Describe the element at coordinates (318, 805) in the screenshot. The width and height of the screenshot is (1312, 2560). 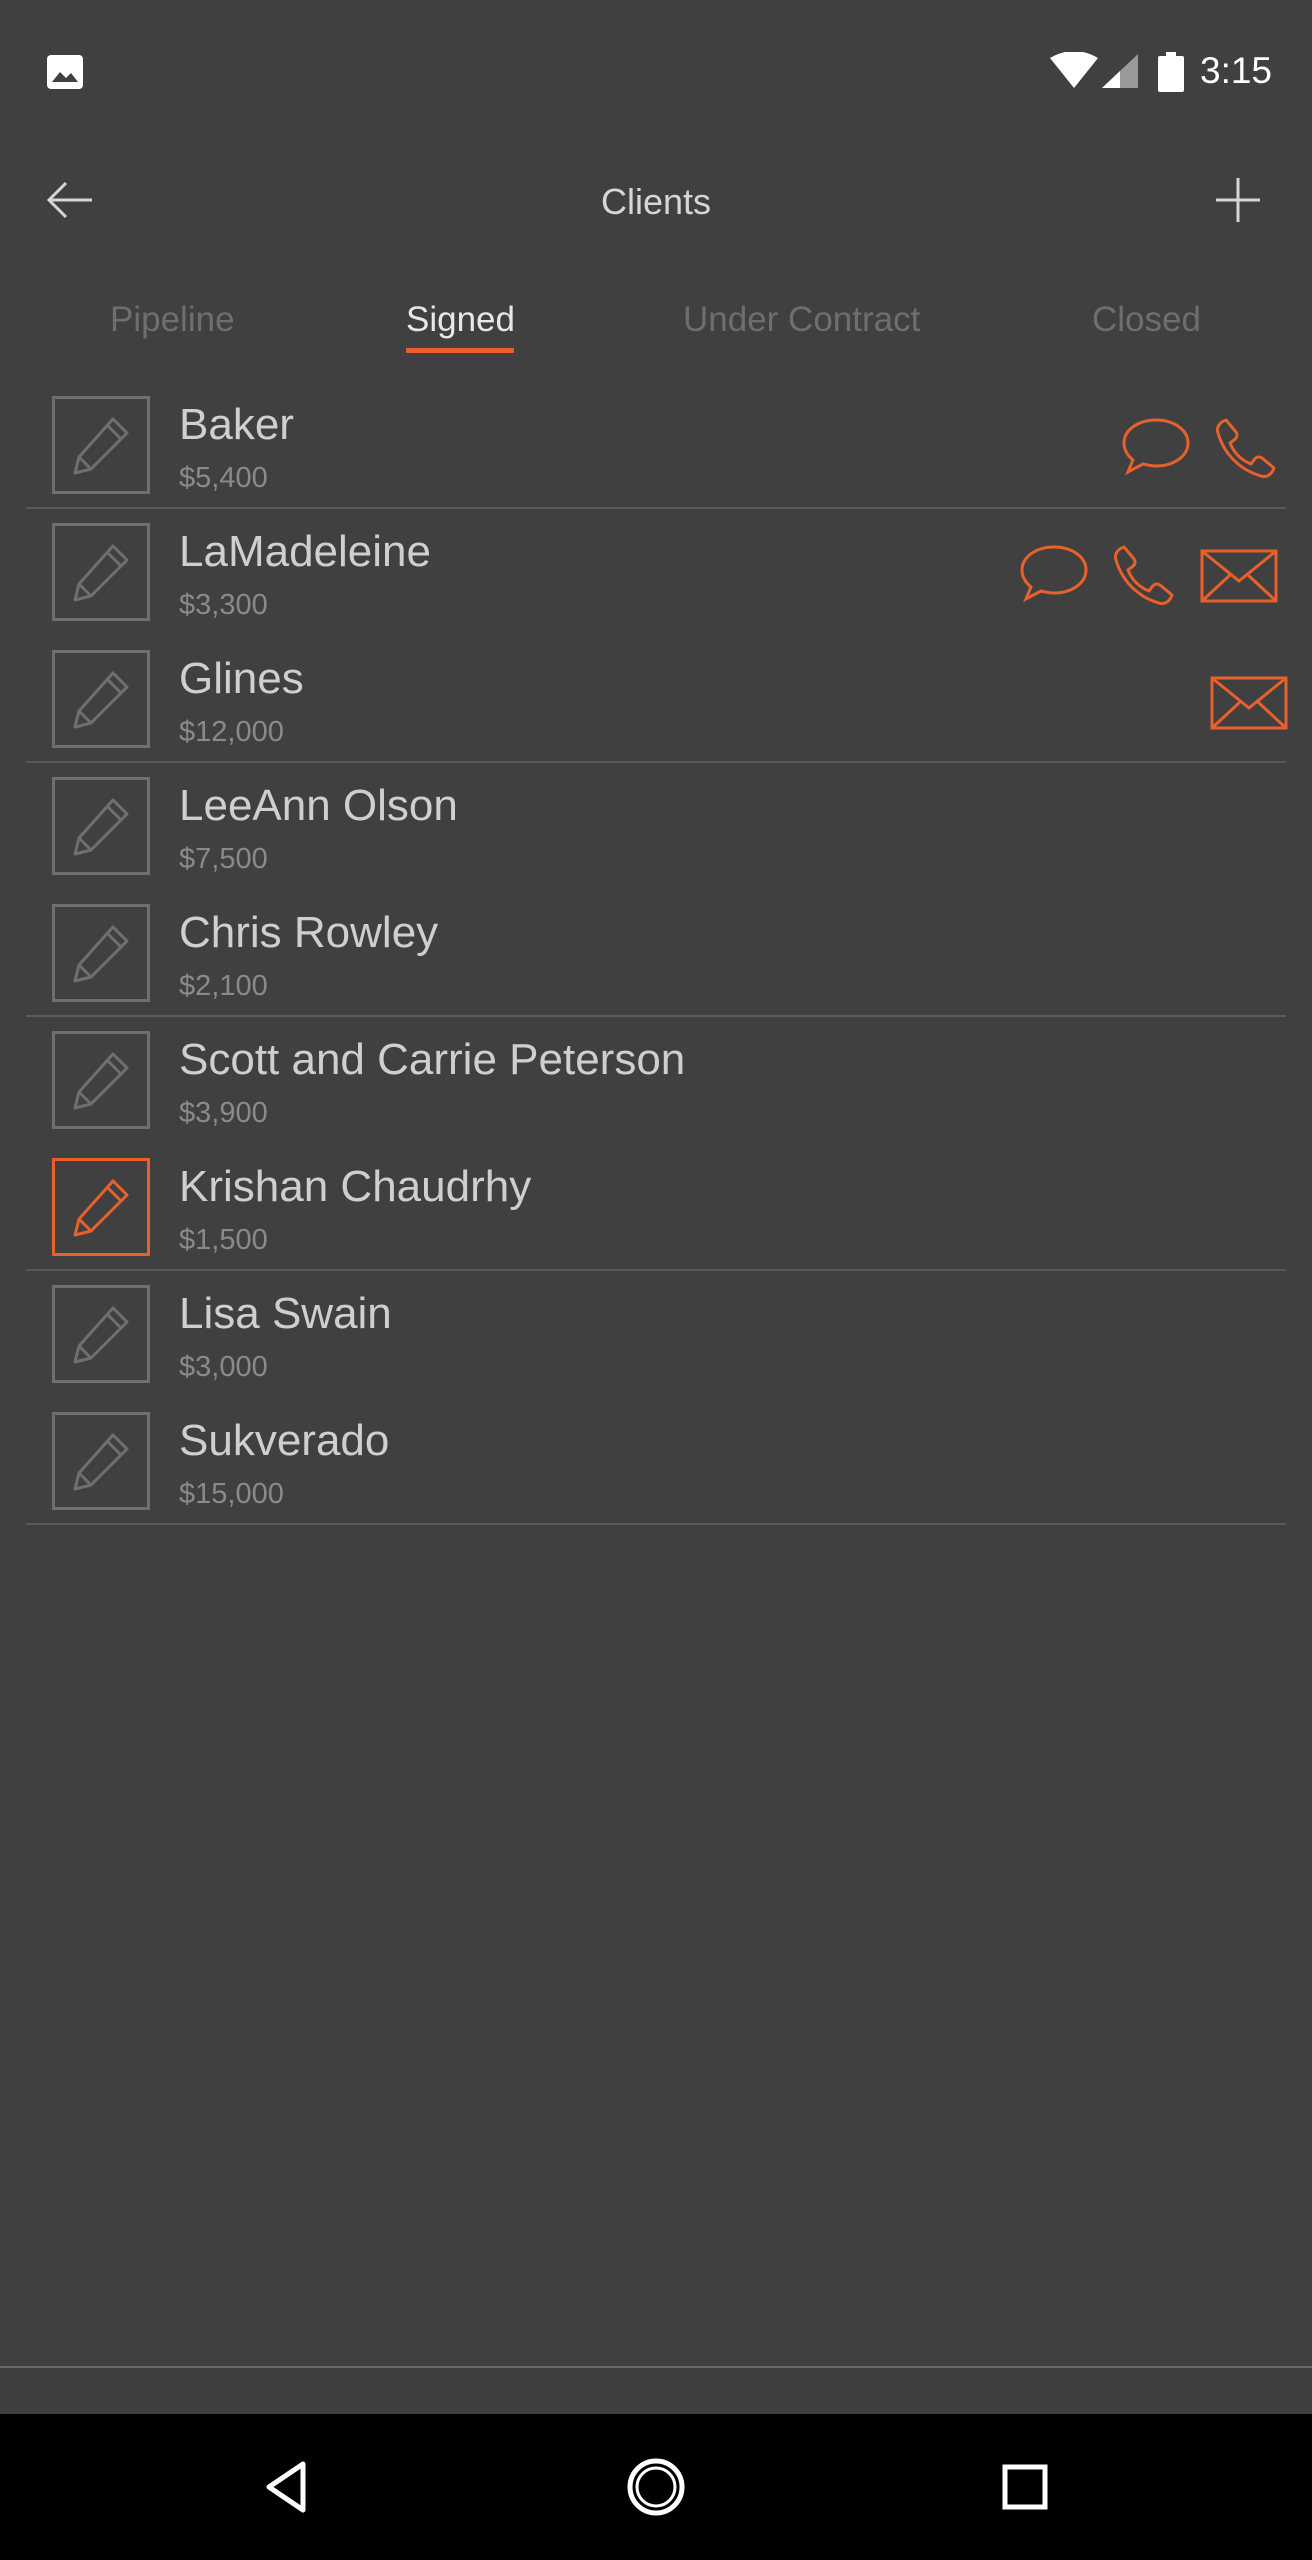
I see `client-name: LeeAnn Olson` at that location.